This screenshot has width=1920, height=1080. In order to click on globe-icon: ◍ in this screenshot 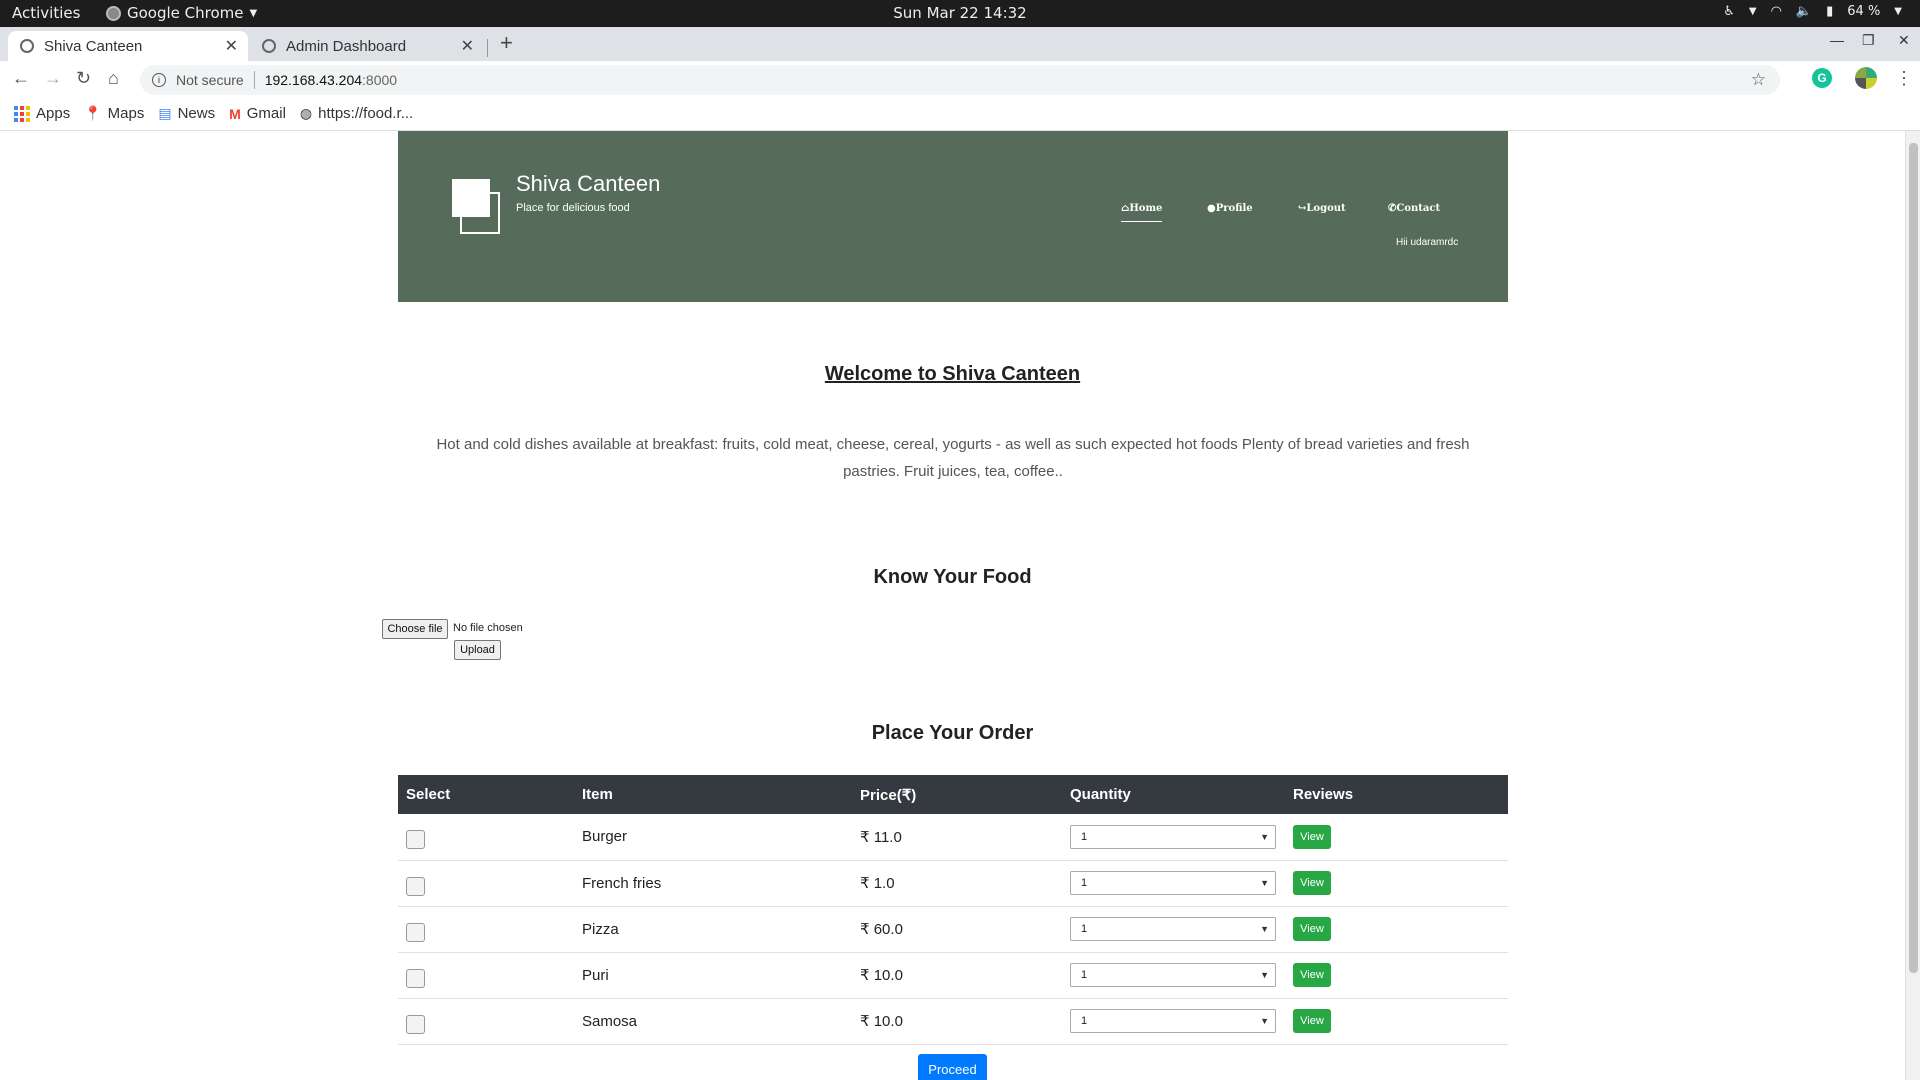, I will do `click(306, 113)`.